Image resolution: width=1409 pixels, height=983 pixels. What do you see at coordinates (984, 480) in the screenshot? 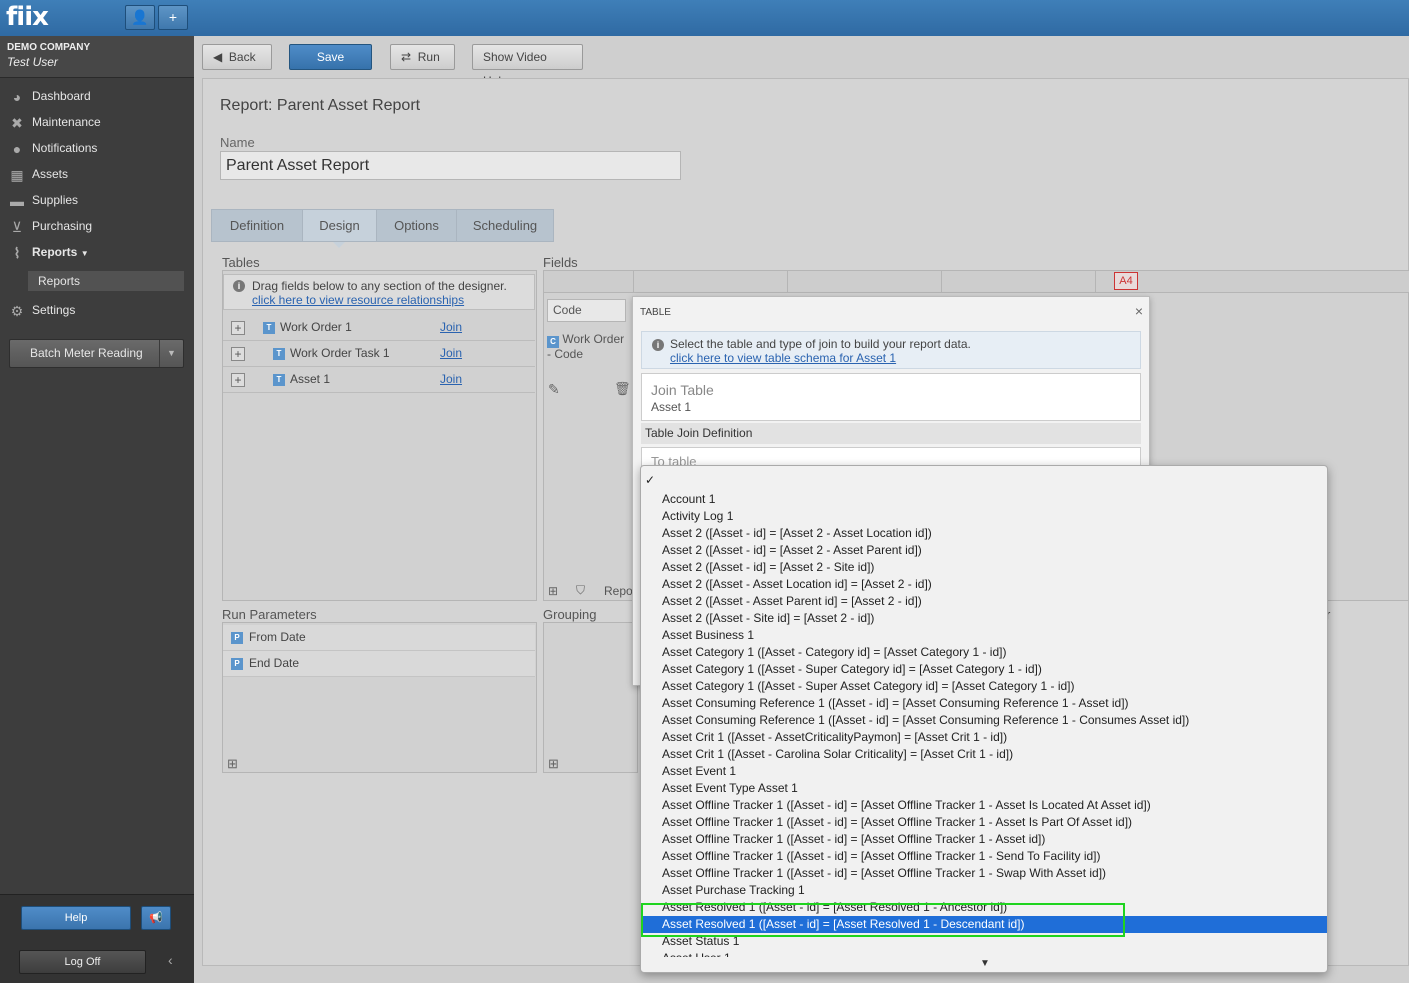
I see `empty-option: ✓` at bounding box center [984, 480].